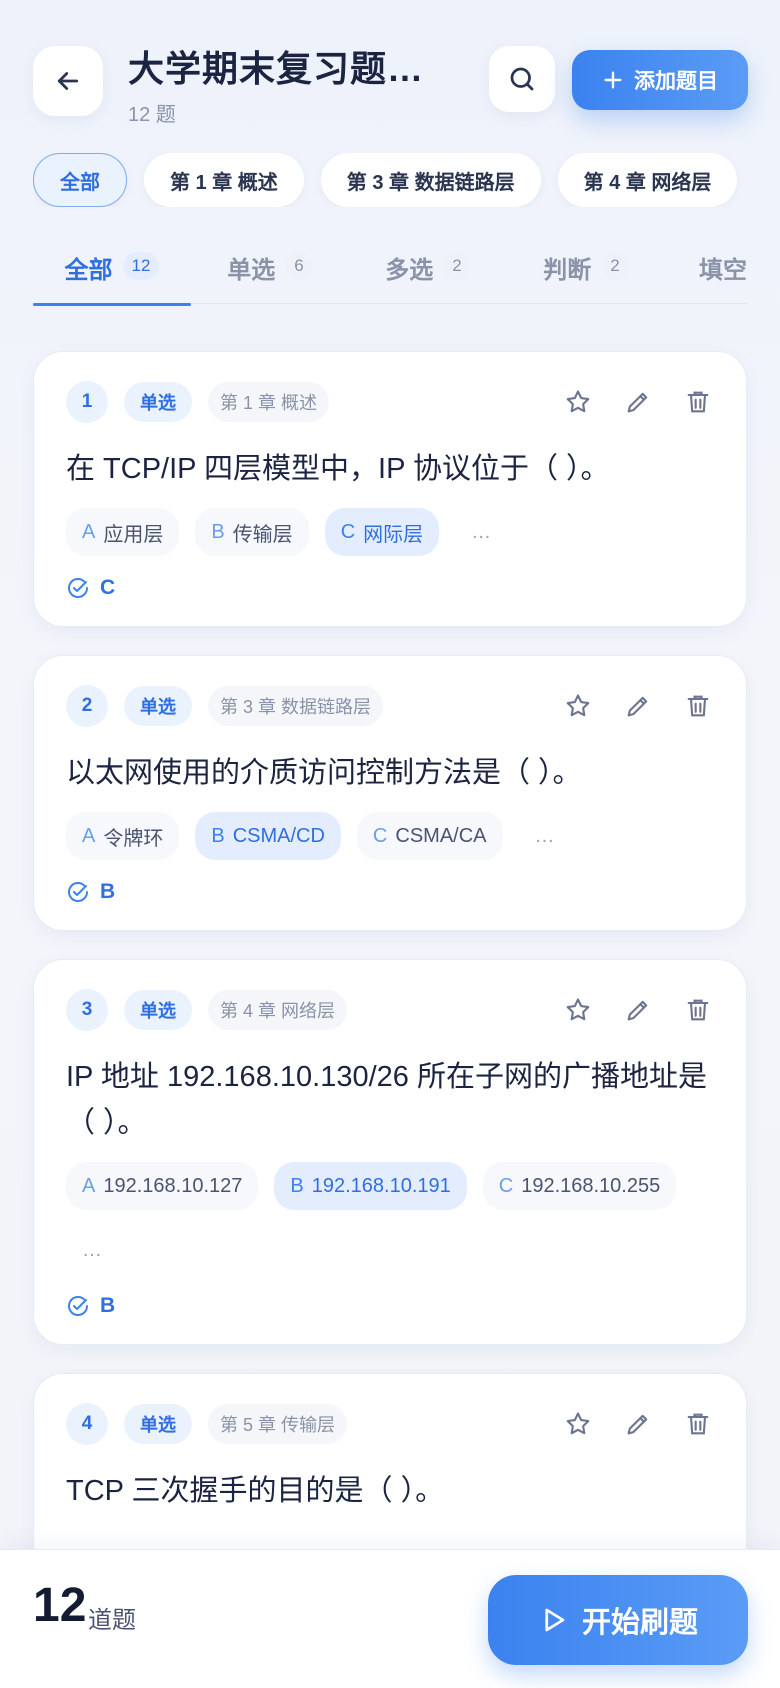 The width and height of the screenshot is (780, 1688). Describe the element at coordinates (87, 1424) in the screenshot. I see `question-number: 4` at that location.